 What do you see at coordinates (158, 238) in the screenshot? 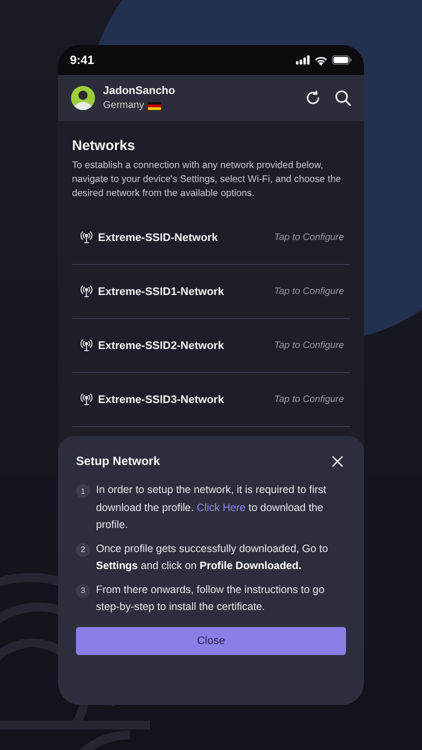
I see `network-name: Extreme-SSID-Network` at bounding box center [158, 238].